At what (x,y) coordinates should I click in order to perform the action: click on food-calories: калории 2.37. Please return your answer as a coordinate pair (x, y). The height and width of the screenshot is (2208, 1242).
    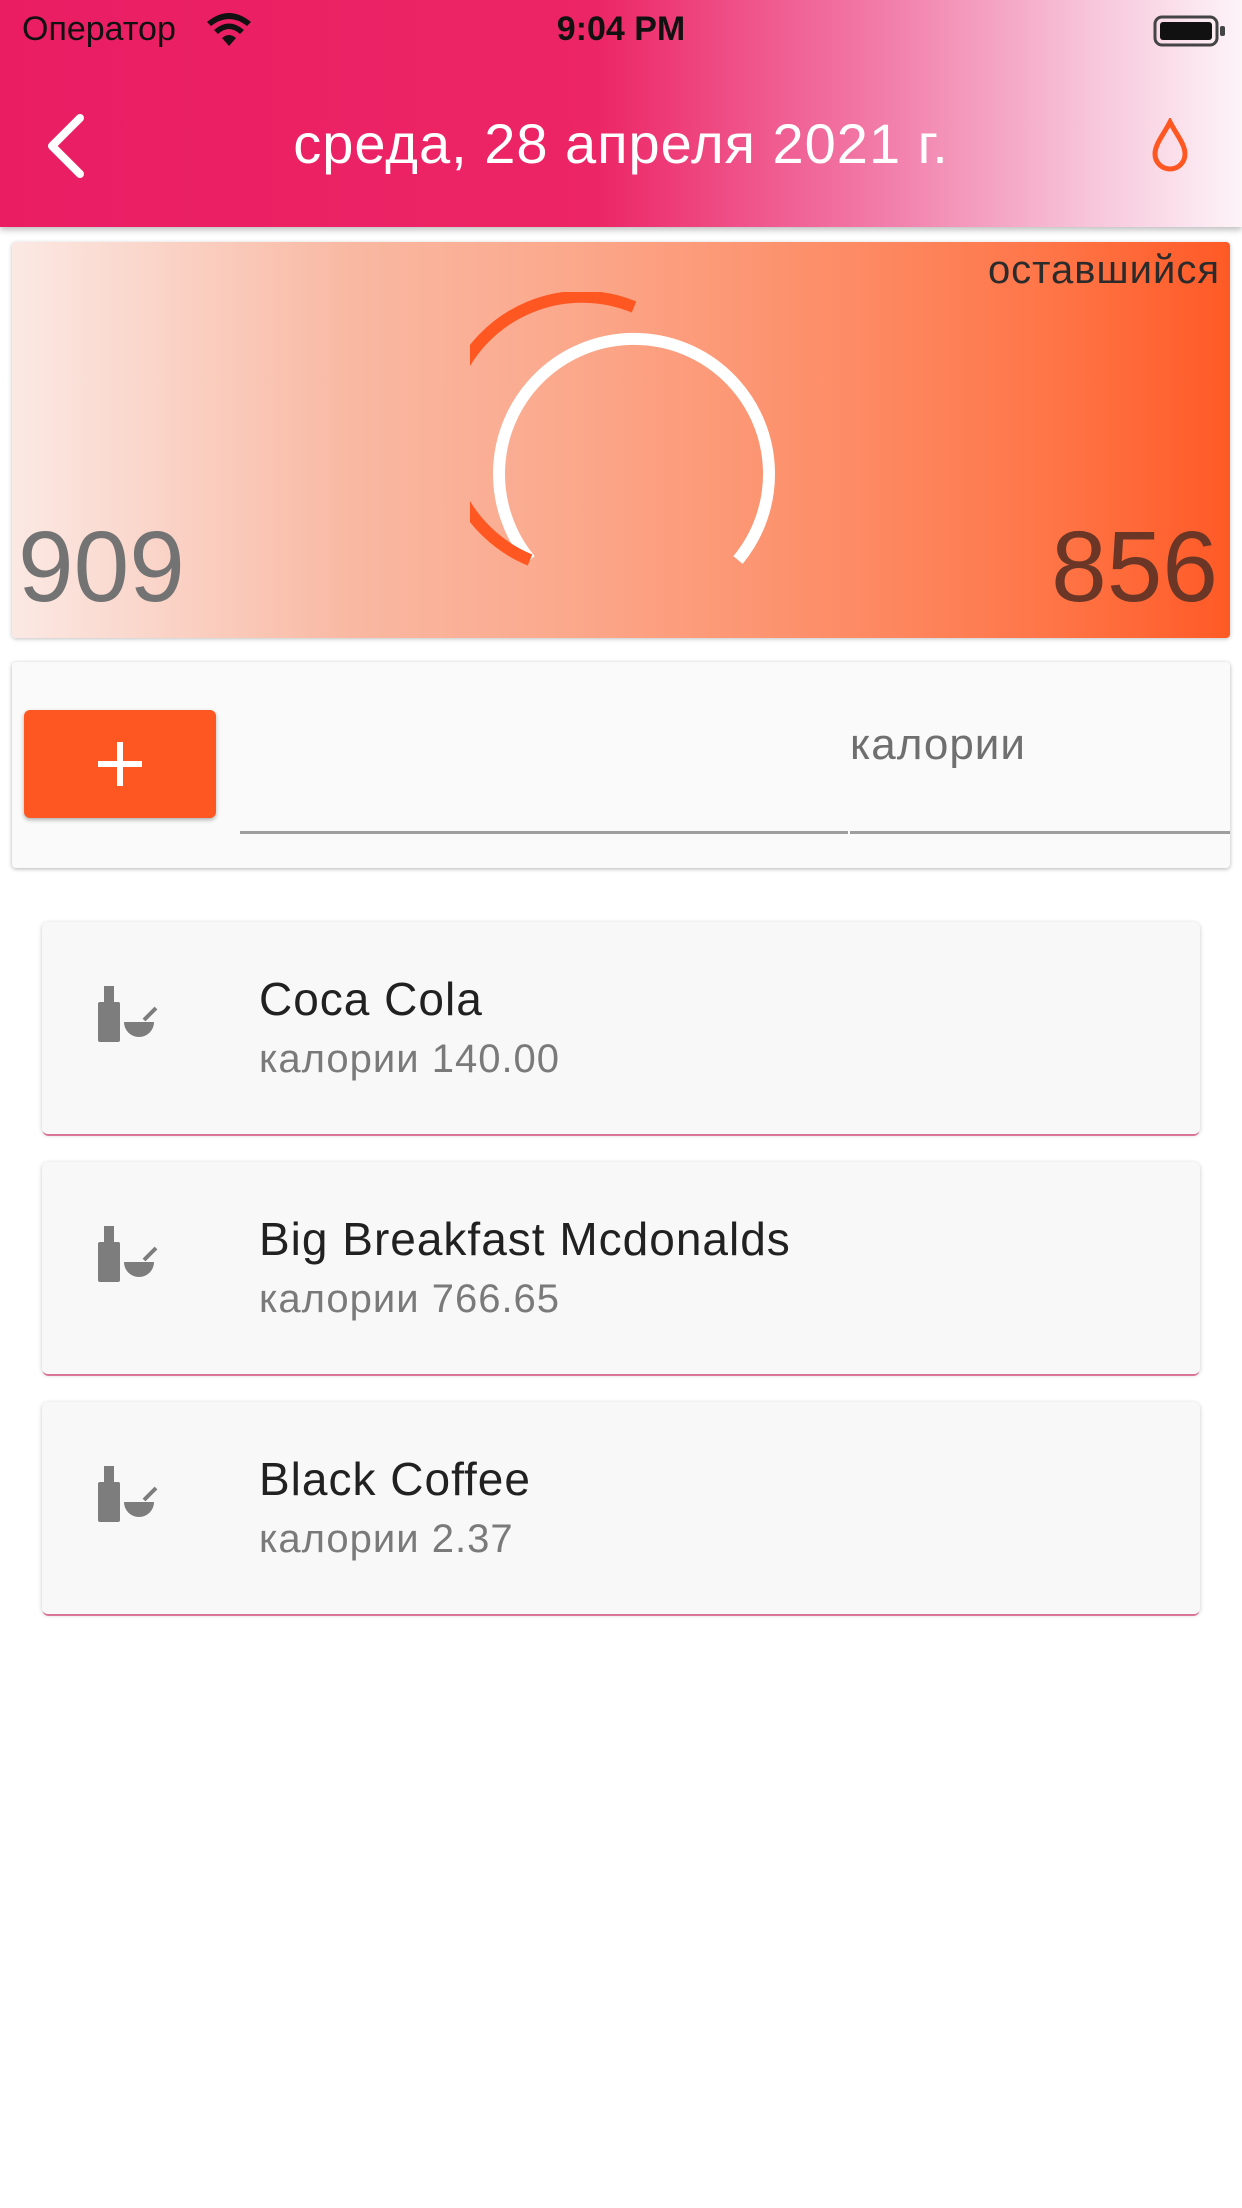
    Looking at the image, I should click on (386, 1539).